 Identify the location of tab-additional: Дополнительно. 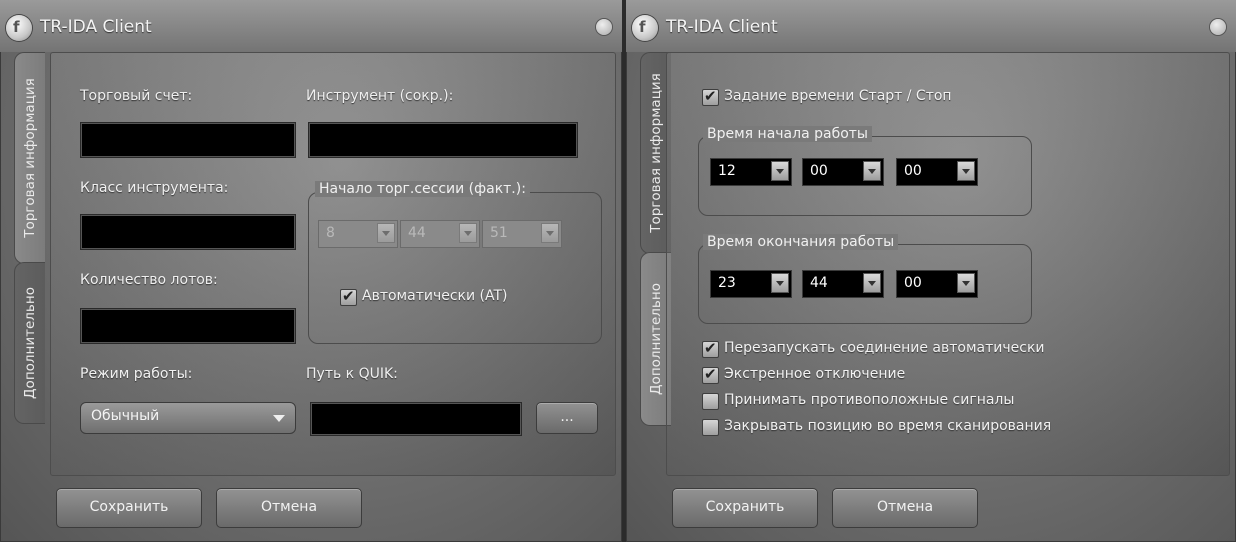
(29, 343).